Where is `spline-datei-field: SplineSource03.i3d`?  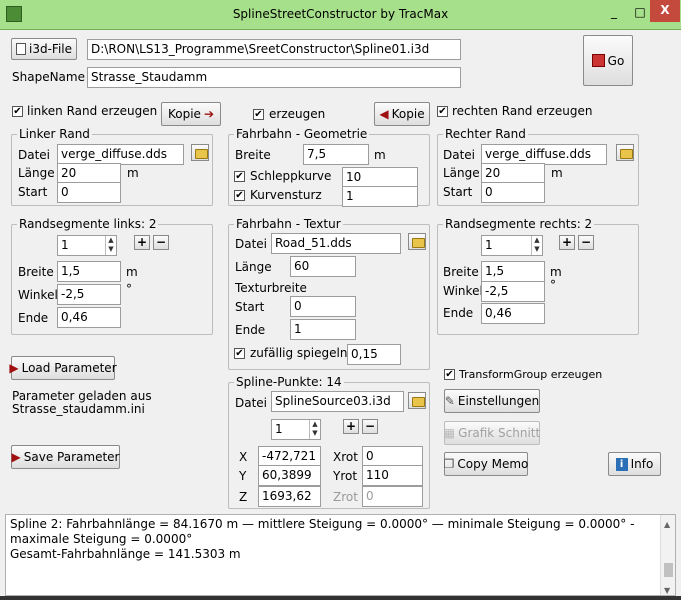
spline-datei-field: SplineSource03.i3d is located at coordinates (337, 401).